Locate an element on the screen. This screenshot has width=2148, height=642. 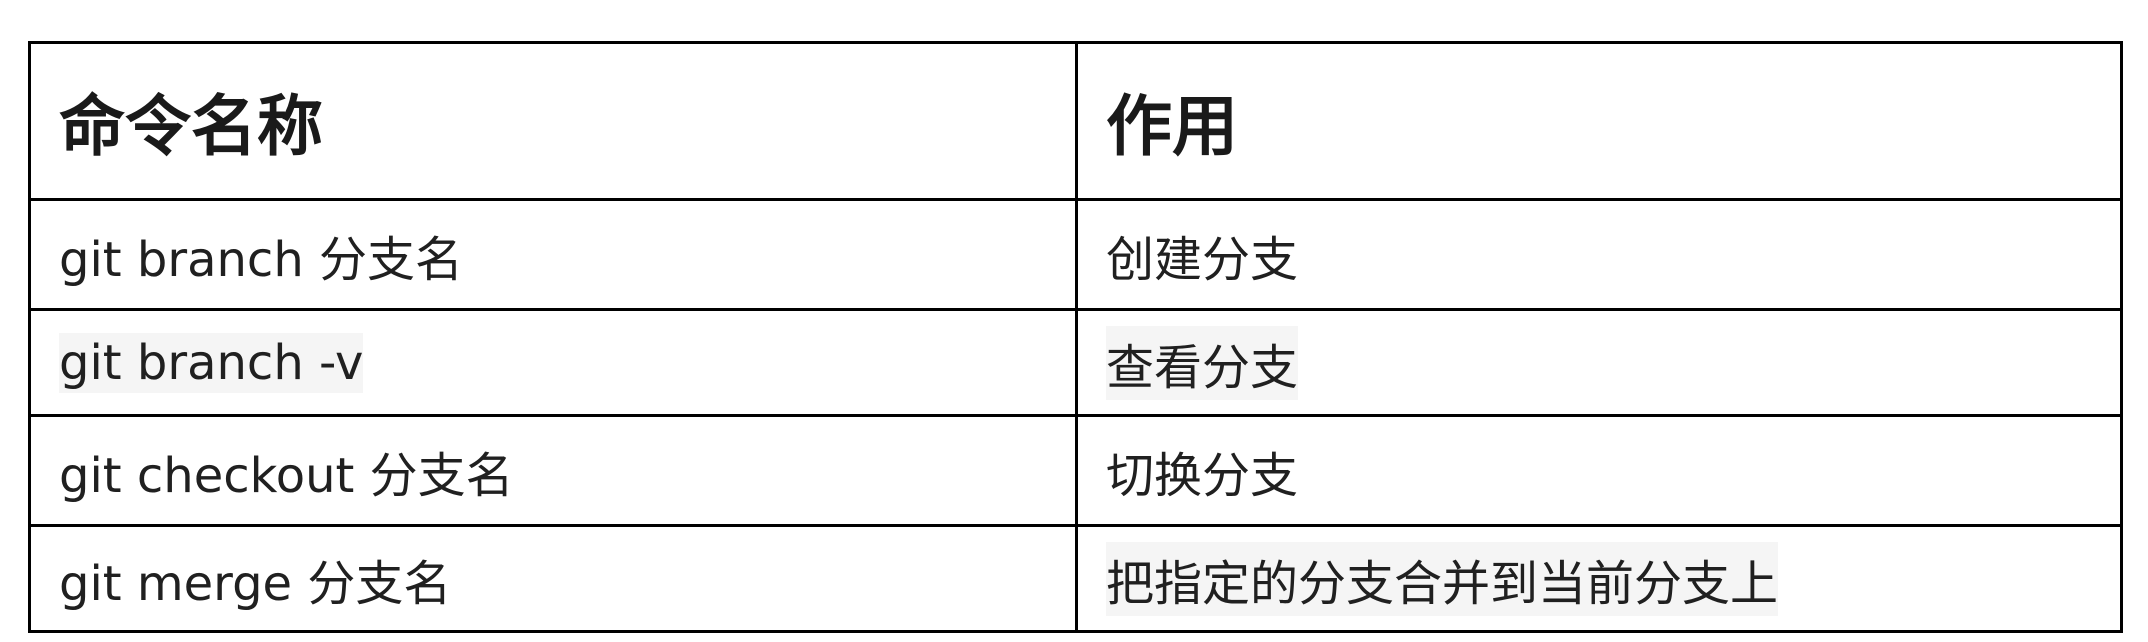
purpose-cell: 查看分支 is located at coordinates (1599, 362).